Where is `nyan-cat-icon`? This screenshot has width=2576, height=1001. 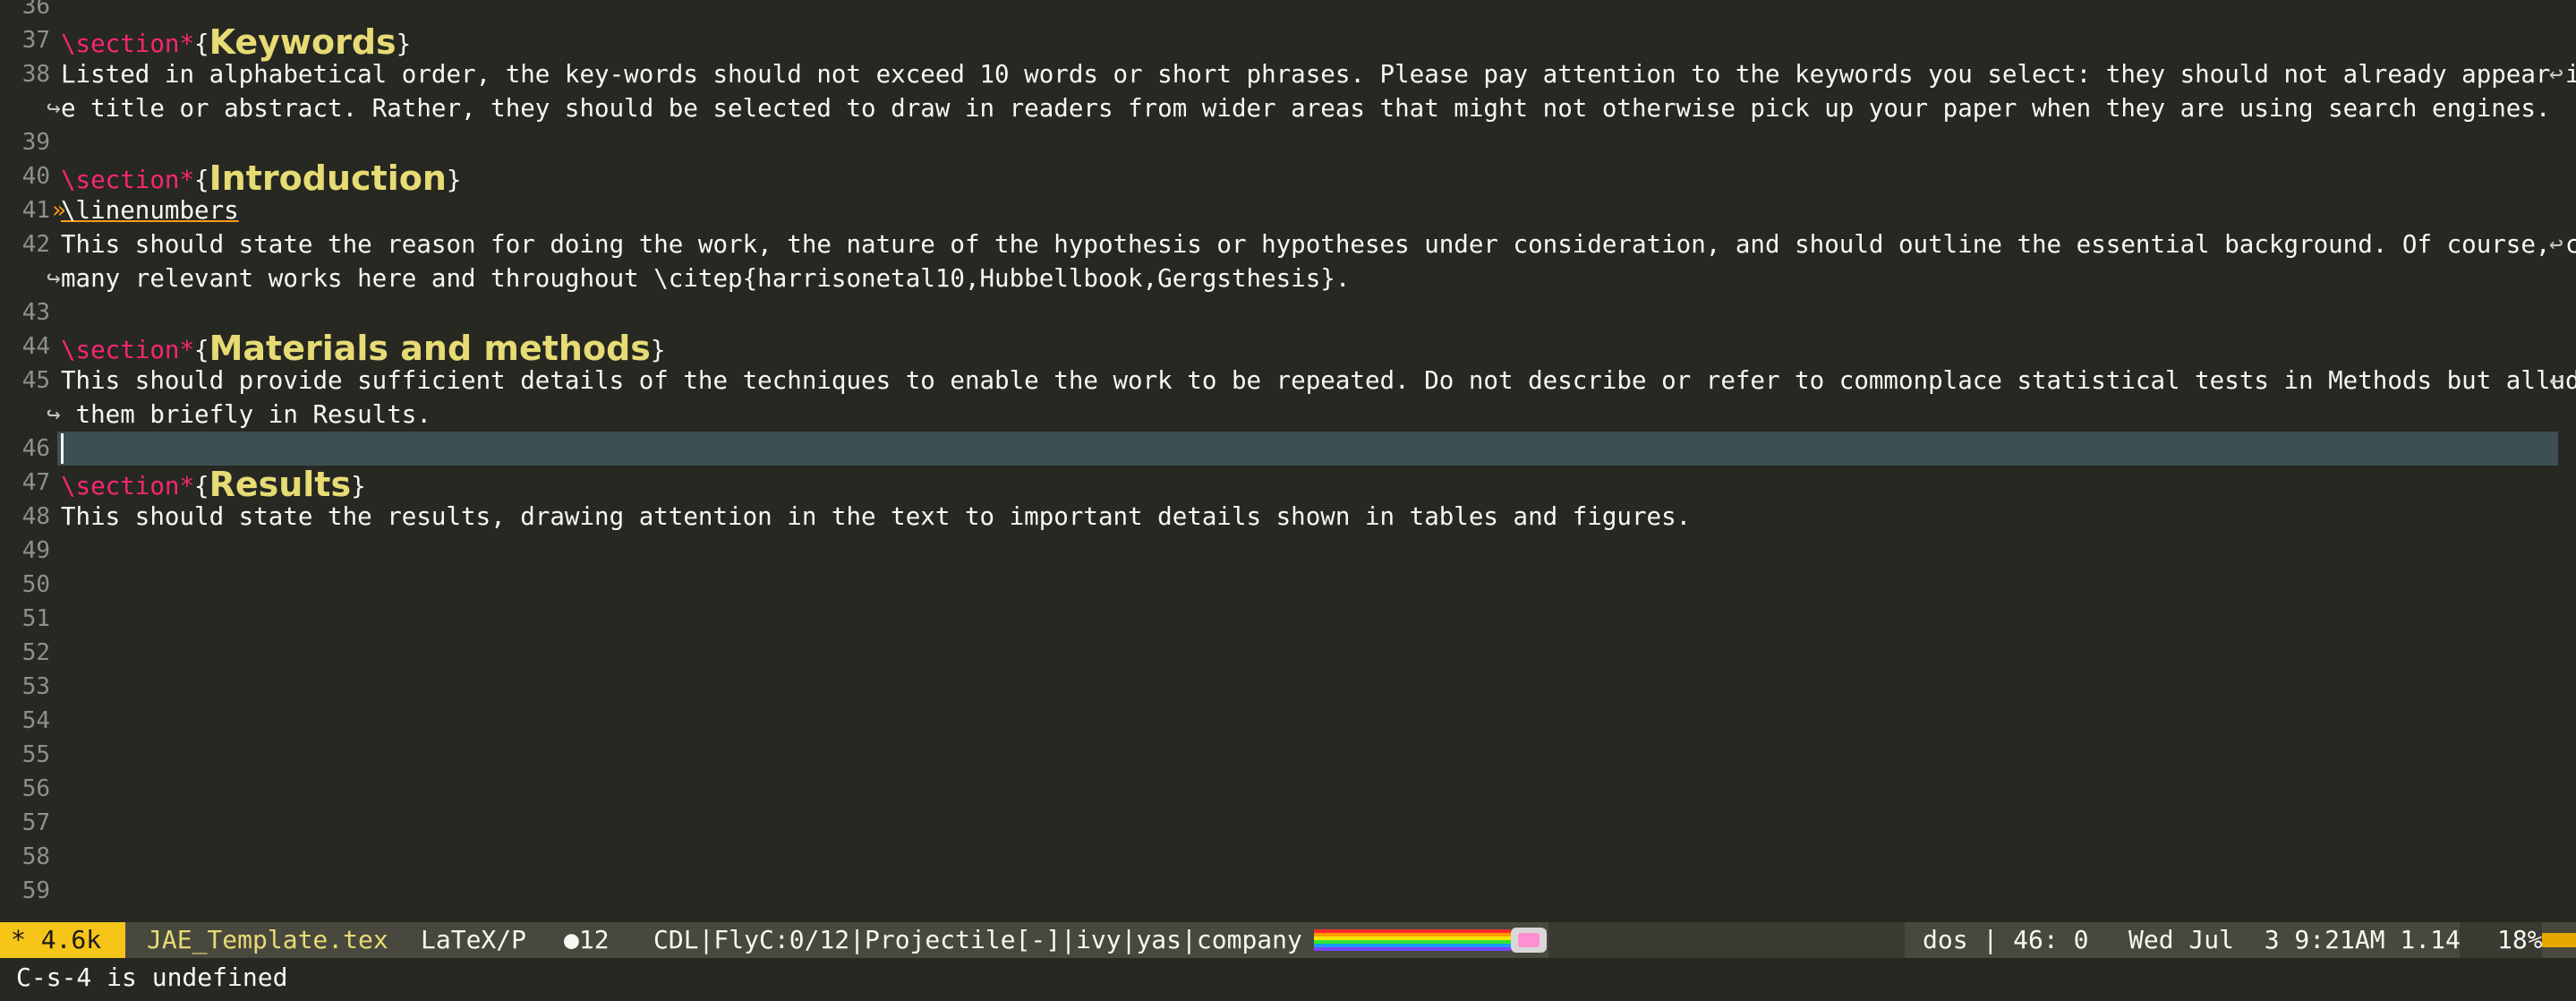 nyan-cat-icon is located at coordinates (1529, 940).